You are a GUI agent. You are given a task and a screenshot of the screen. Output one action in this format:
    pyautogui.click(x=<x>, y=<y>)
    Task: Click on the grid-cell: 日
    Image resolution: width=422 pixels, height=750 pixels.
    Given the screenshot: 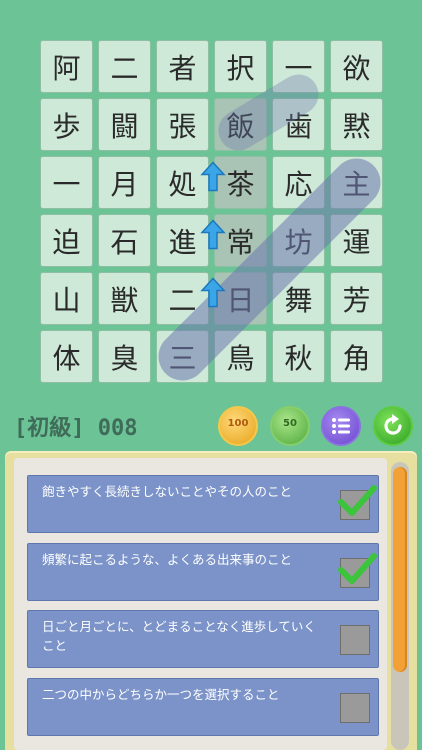 What is the action you would take?
    pyautogui.click(x=240, y=298)
    